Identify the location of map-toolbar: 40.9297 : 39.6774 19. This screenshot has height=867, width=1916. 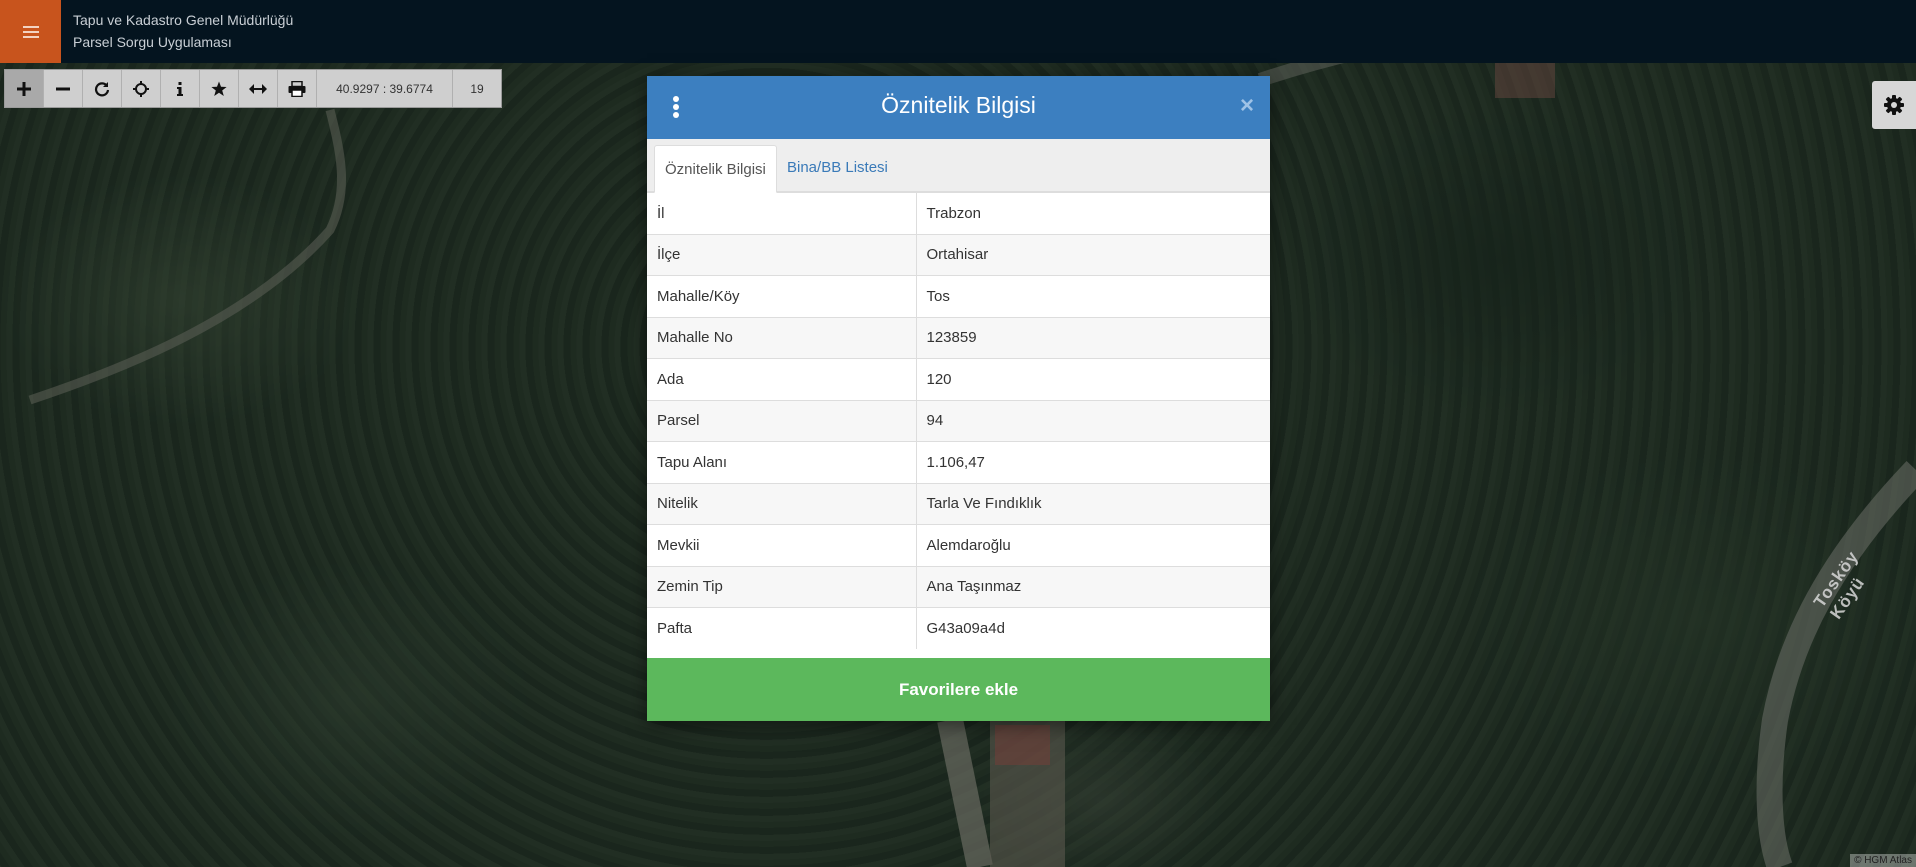
(253, 88).